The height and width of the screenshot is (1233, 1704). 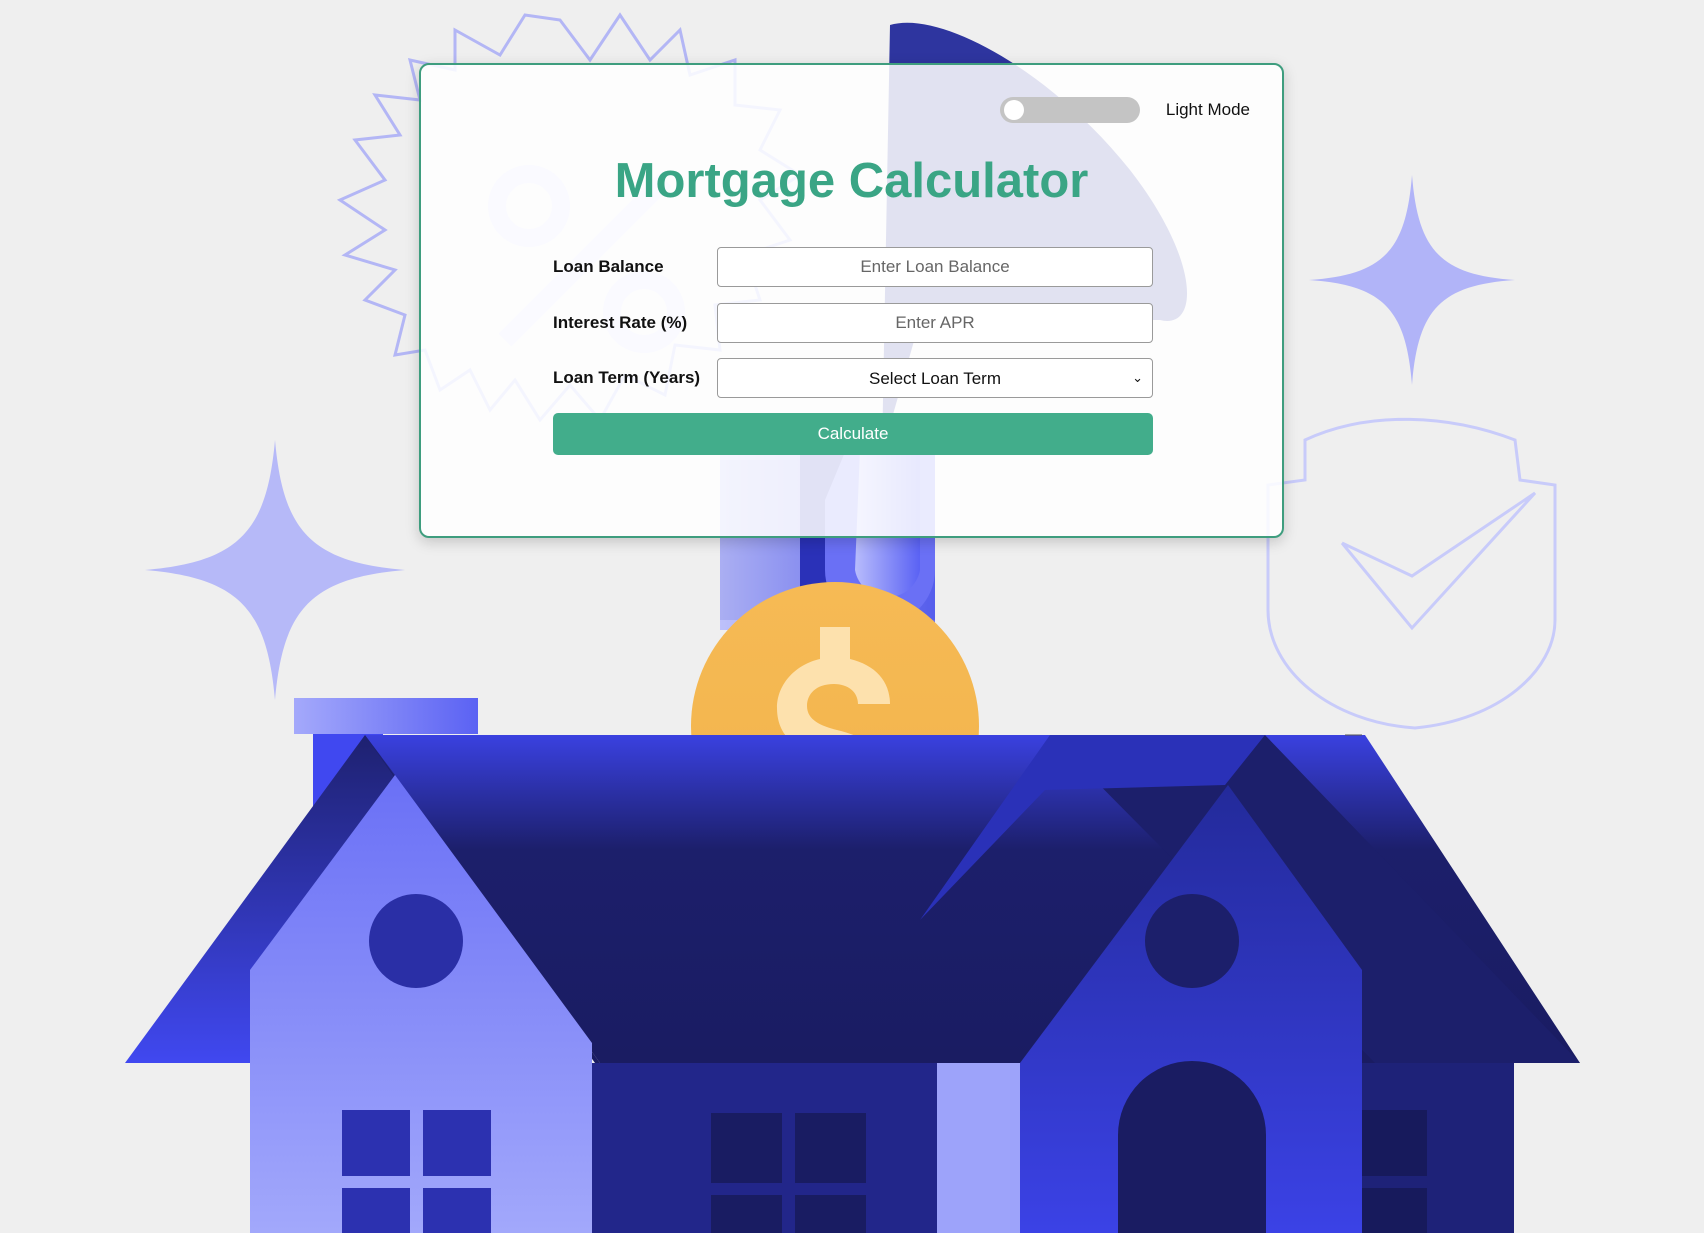 I want to click on interest-rate-row: Interest Rate (%), so click(x=853, y=323).